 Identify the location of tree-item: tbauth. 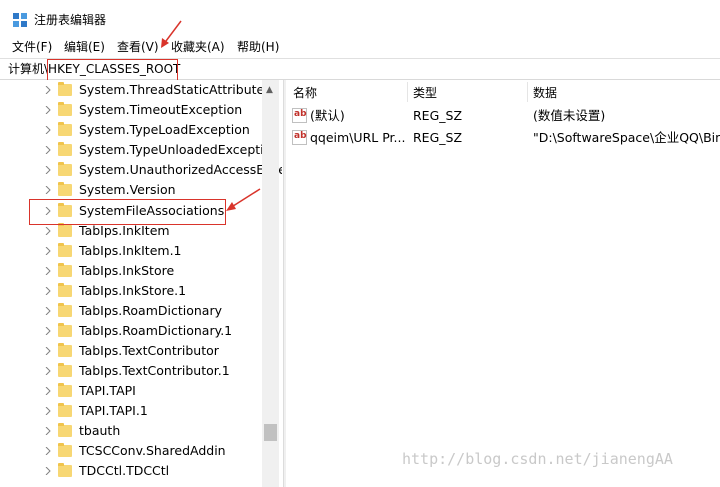
(131, 431).